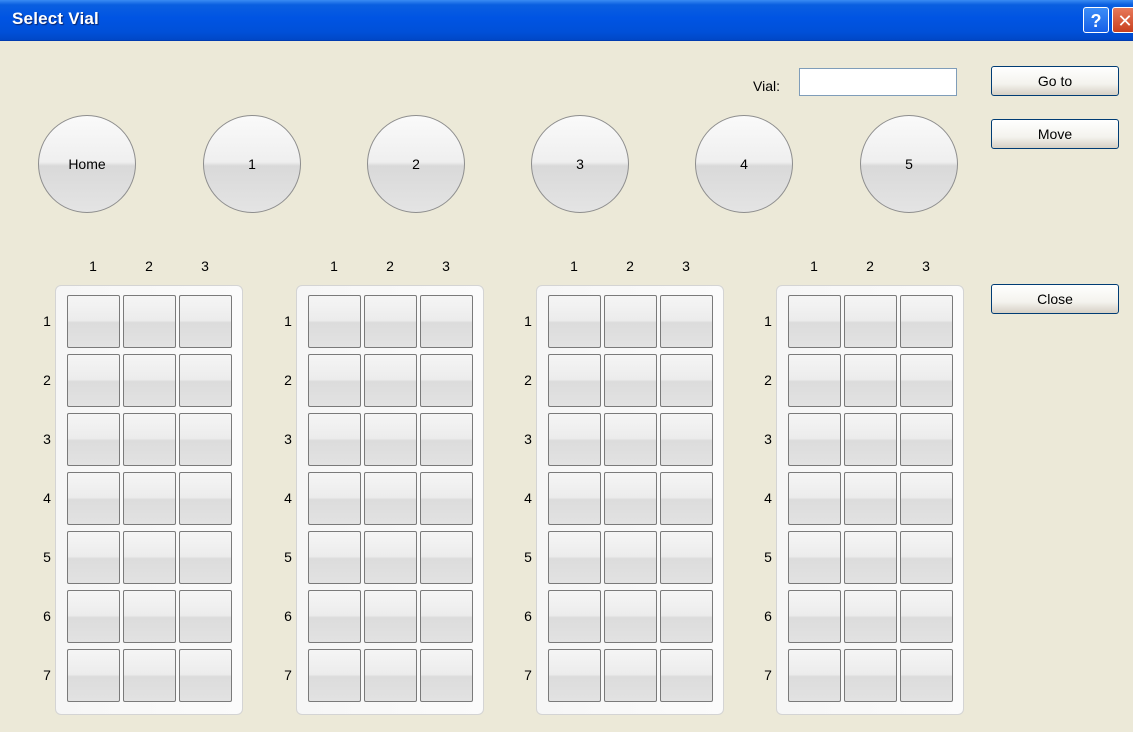 The height and width of the screenshot is (732, 1133). Describe the element at coordinates (416, 164) in the screenshot. I see `position-button-2: 2` at that location.